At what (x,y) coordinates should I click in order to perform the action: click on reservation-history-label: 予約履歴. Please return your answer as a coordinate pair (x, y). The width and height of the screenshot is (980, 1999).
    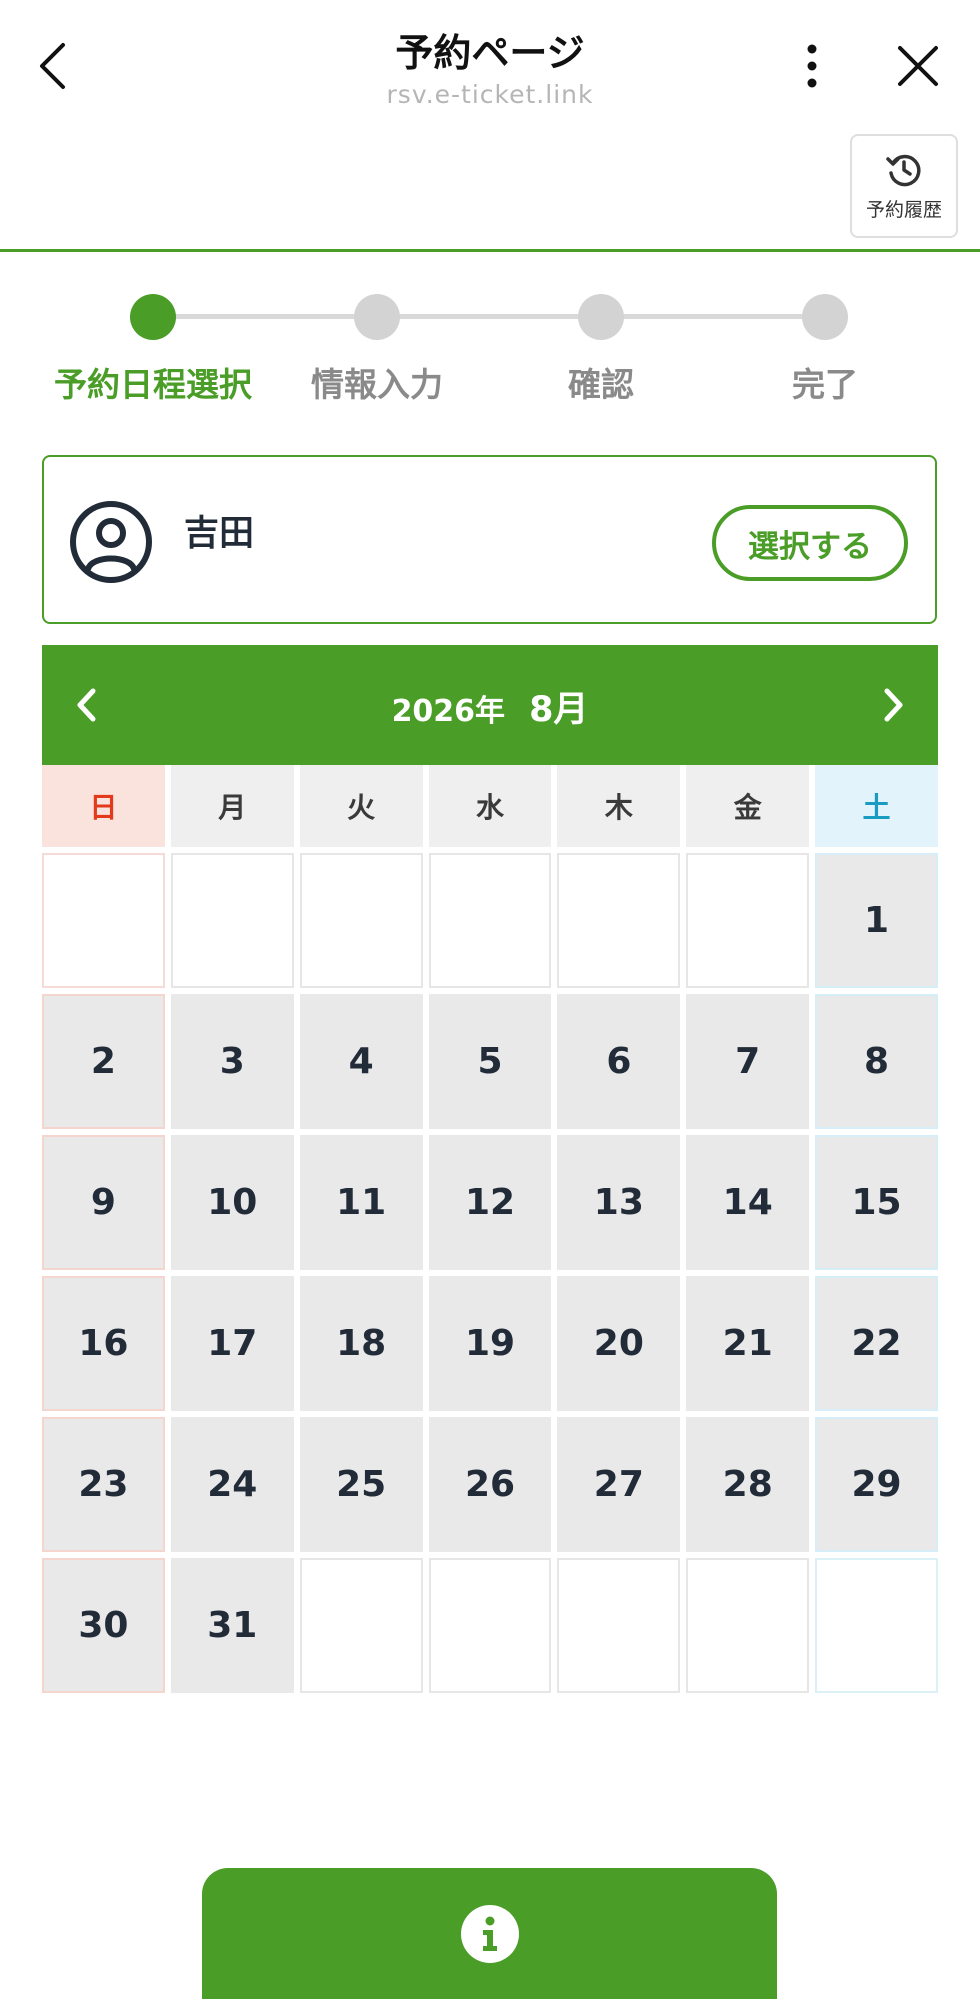
    Looking at the image, I should click on (903, 209).